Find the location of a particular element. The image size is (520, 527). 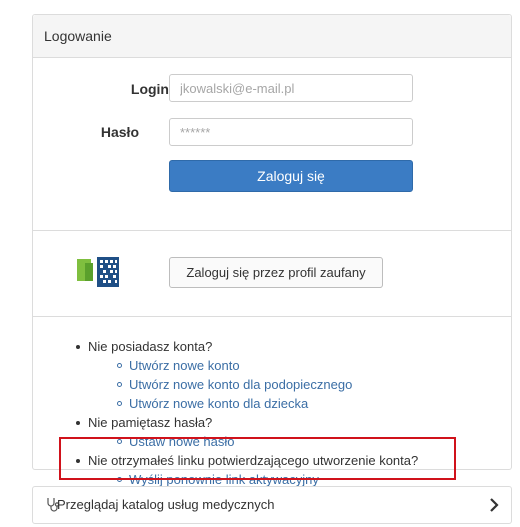

list-item: Utwórz nowe konto is located at coordinates (314, 365).